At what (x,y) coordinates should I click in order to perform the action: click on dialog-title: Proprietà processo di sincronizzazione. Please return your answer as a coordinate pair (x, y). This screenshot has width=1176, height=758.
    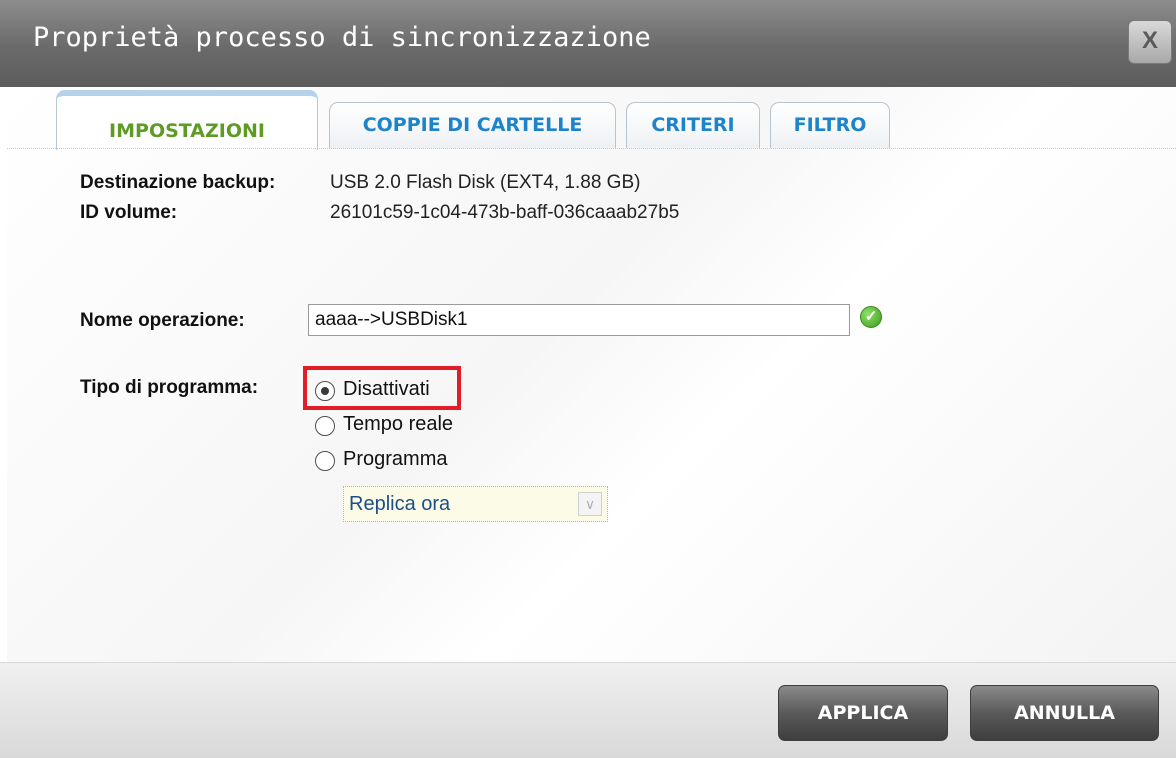
    Looking at the image, I should click on (342, 37).